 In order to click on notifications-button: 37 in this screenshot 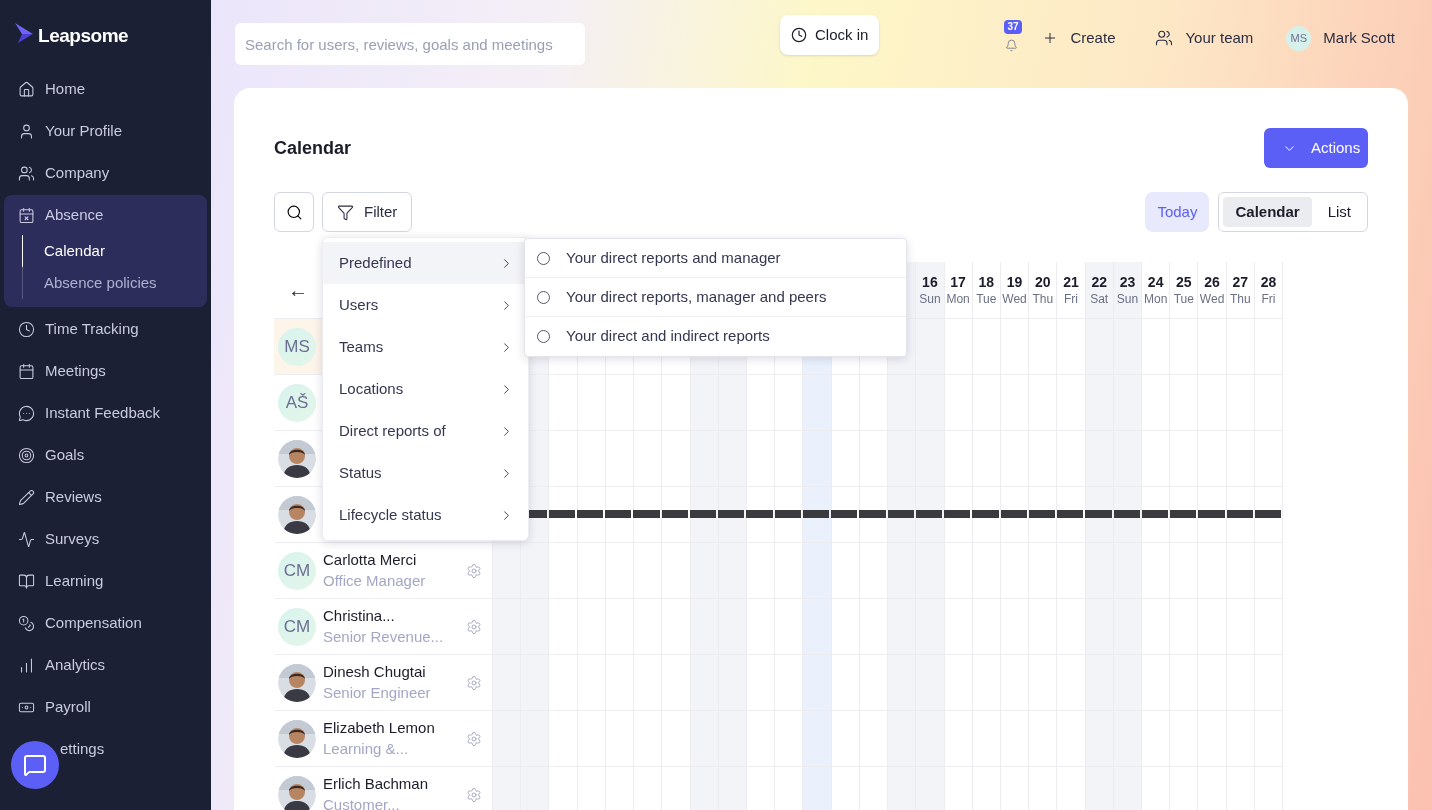, I will do `click(1011, 38)`.